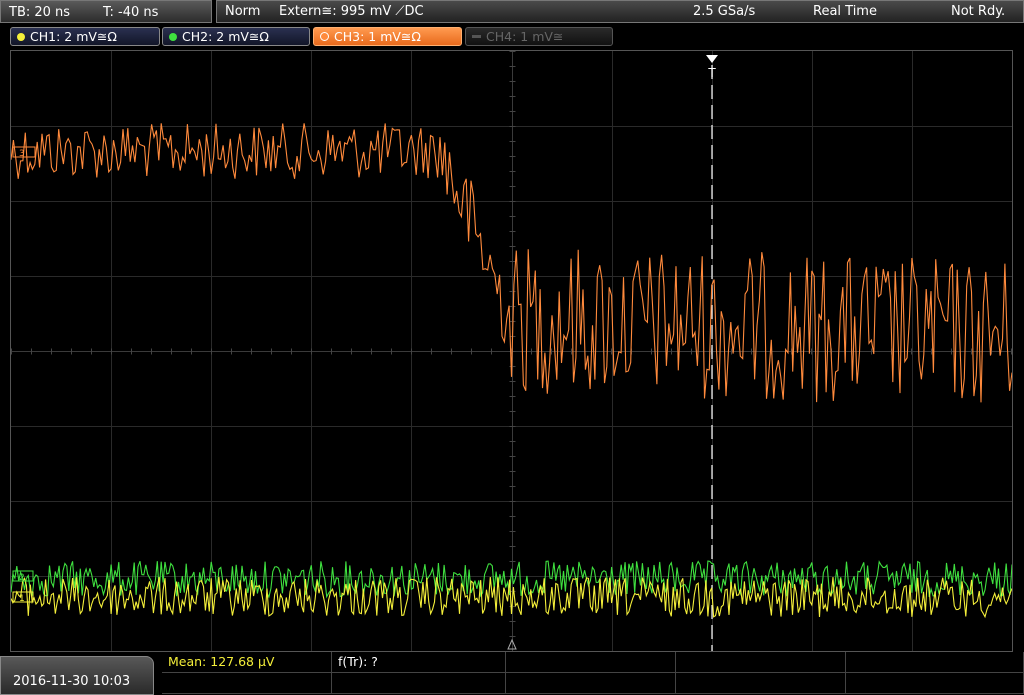 This screenshot has height=695, width=1024. What do you see at coordinates (324, 36) in the screenshot?
I see `channel-3-indicator-icon` at bounding box center [324, 36].